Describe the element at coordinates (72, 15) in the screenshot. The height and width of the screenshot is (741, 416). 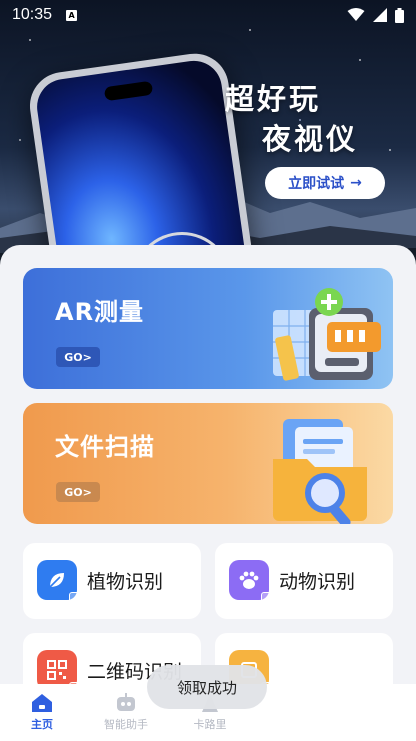
I see `notification-icon: A` at that location.